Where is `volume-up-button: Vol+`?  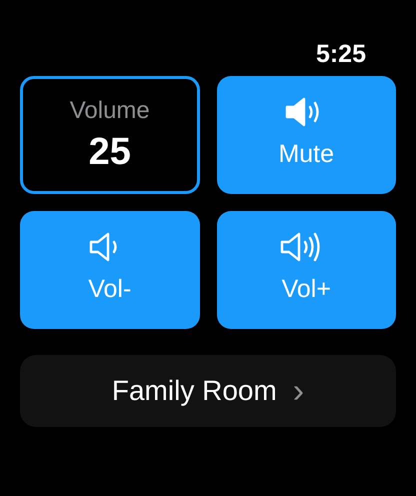 volume-up-button: Vol+ is located at coordinates (306, 270).